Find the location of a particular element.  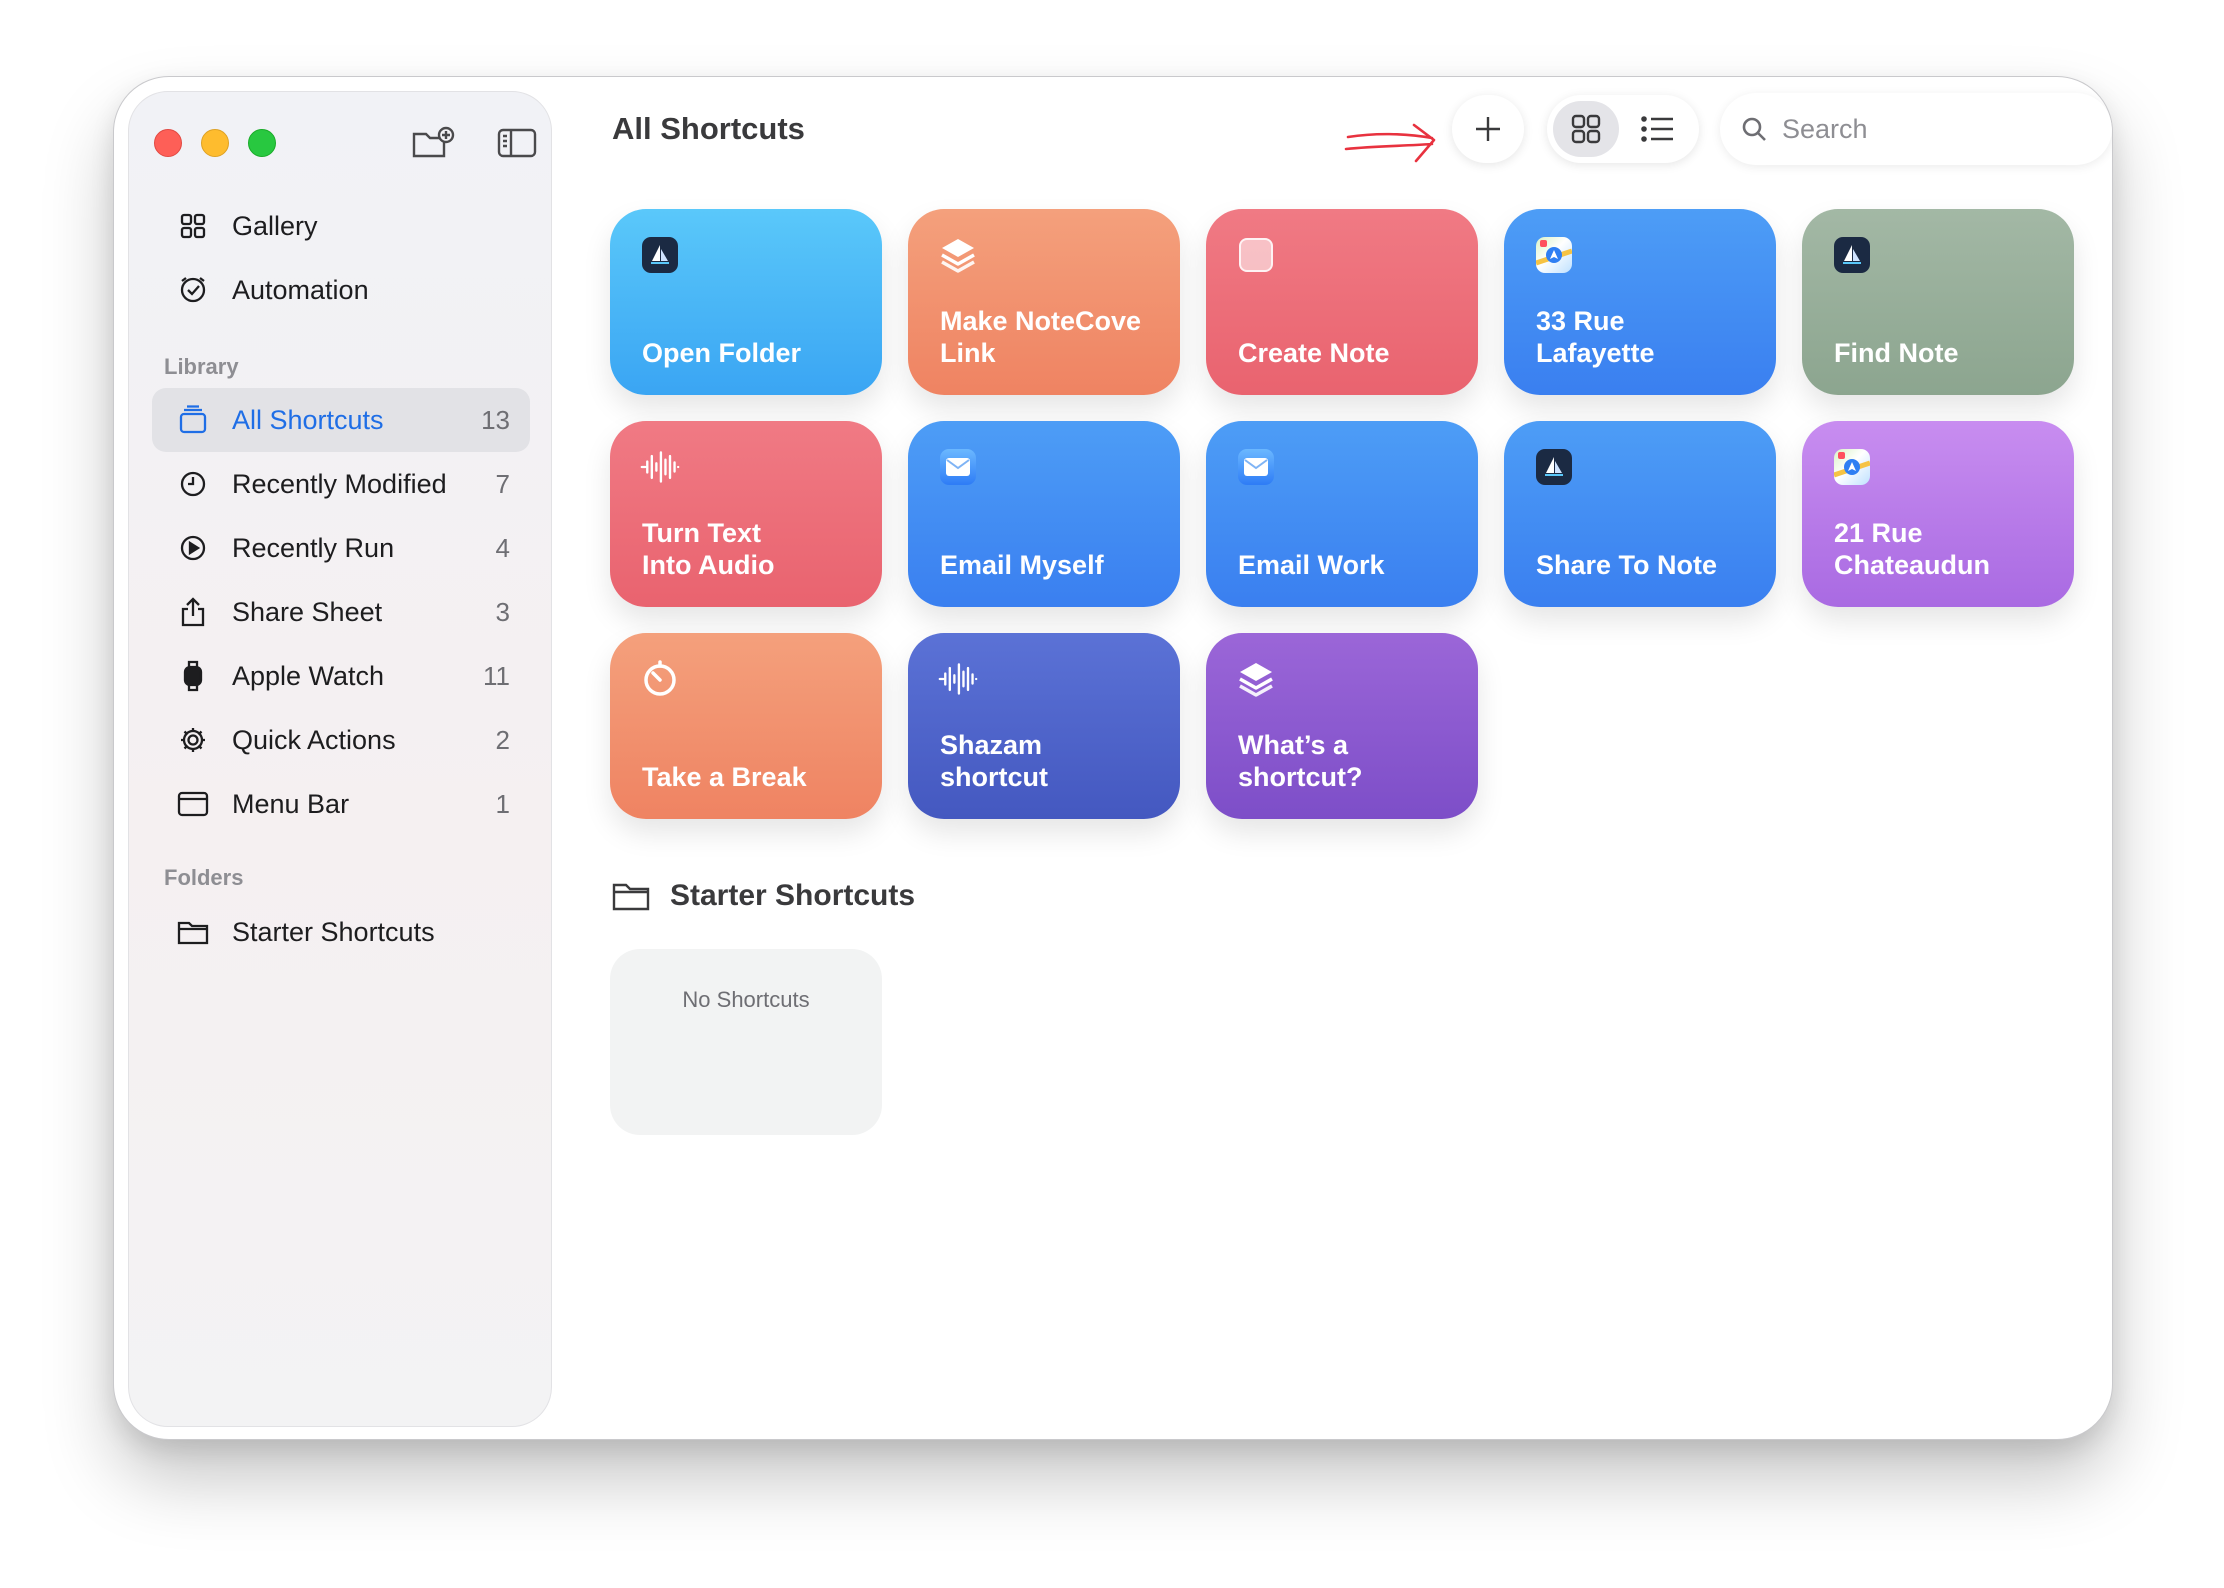

sidebar-item-gallery: Gallery is located at coordinates (341, 226).